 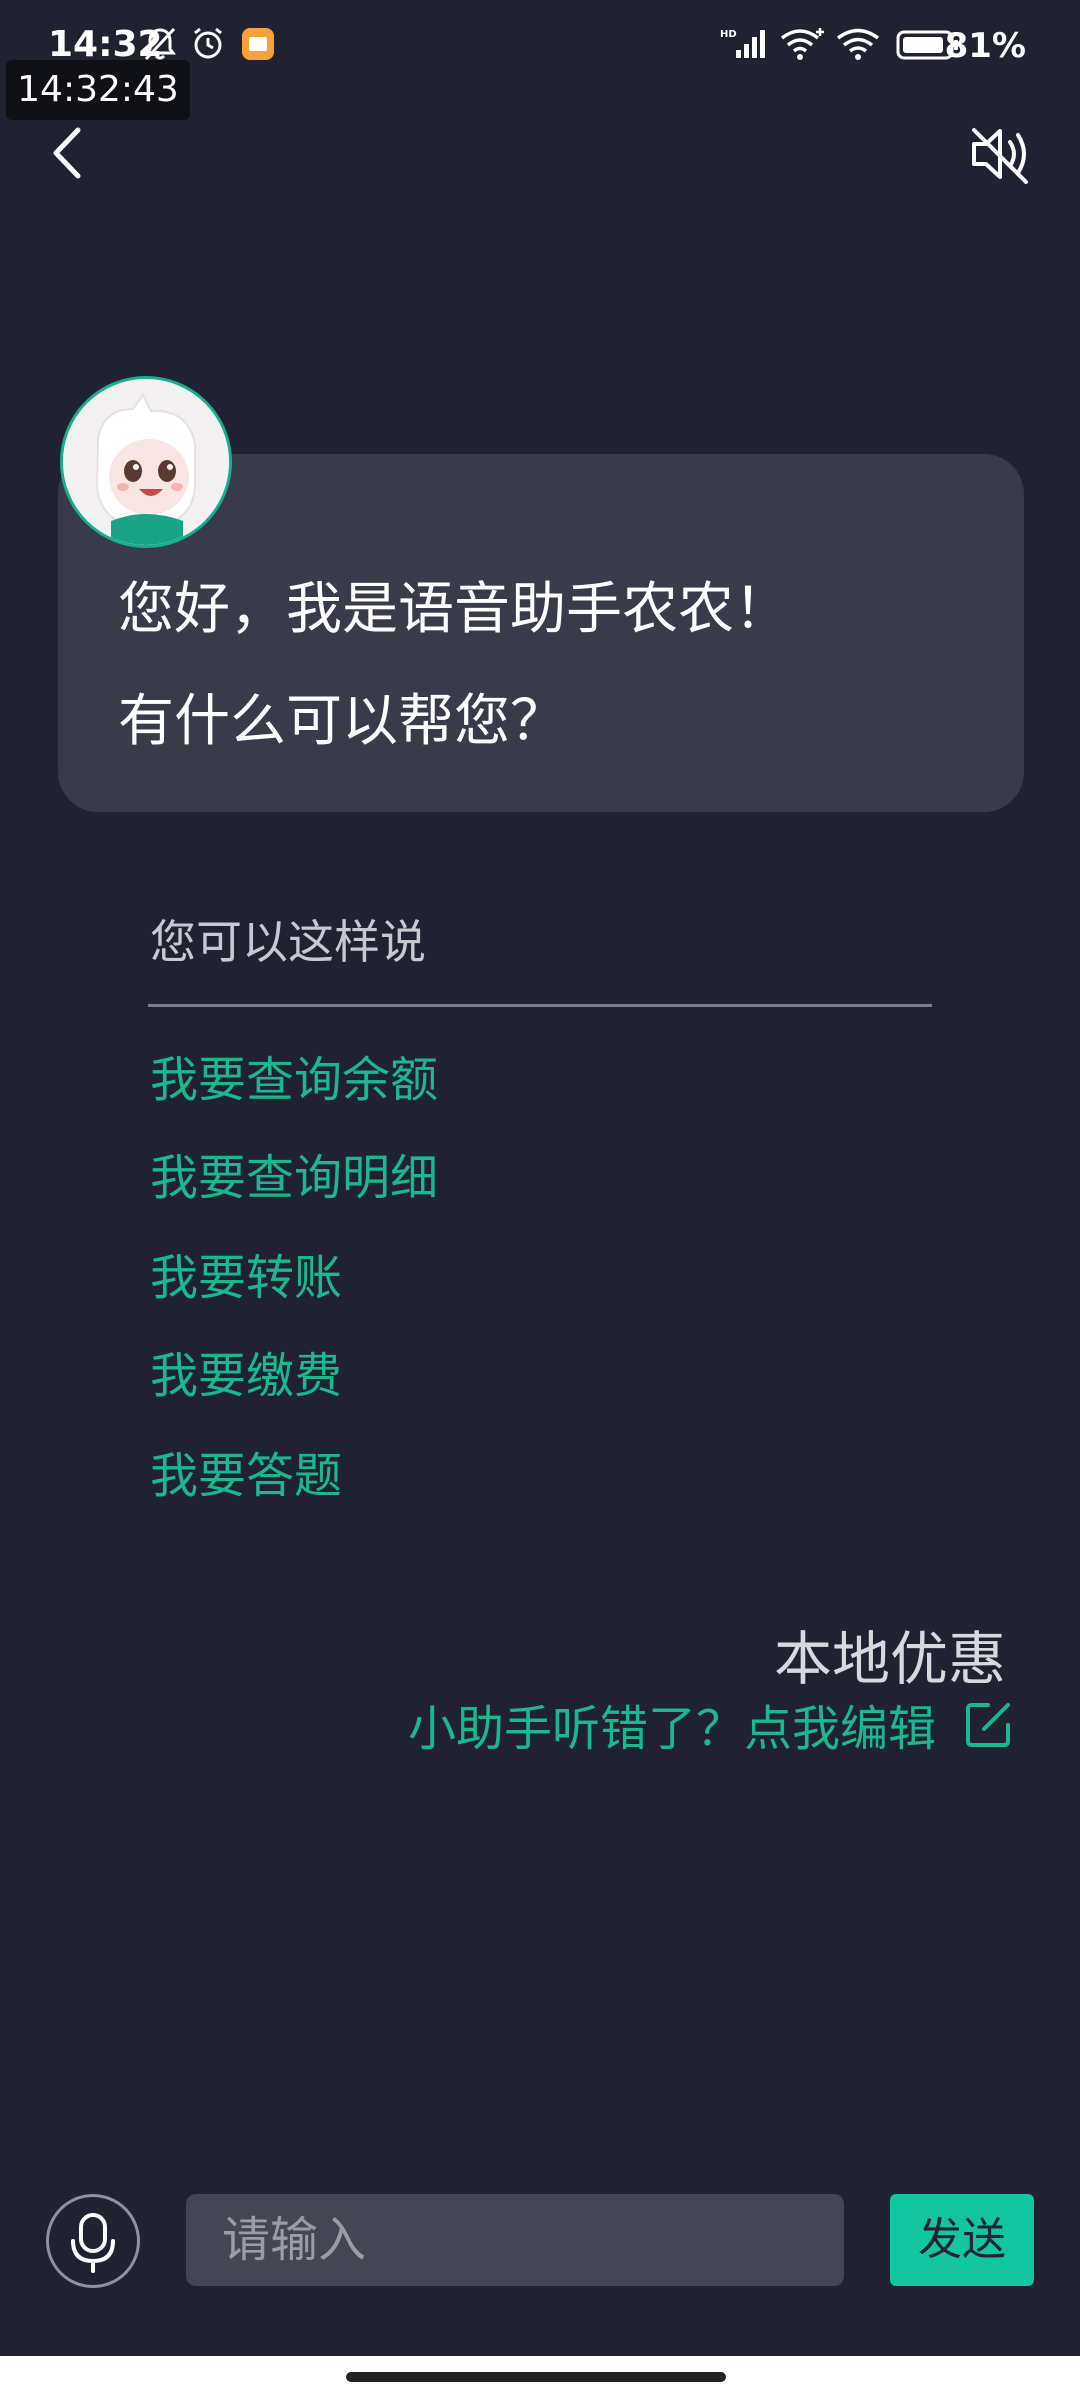 I want to click on assistant-greeting-line2: 有什么可以帮您？, so click(x=342, y=721).